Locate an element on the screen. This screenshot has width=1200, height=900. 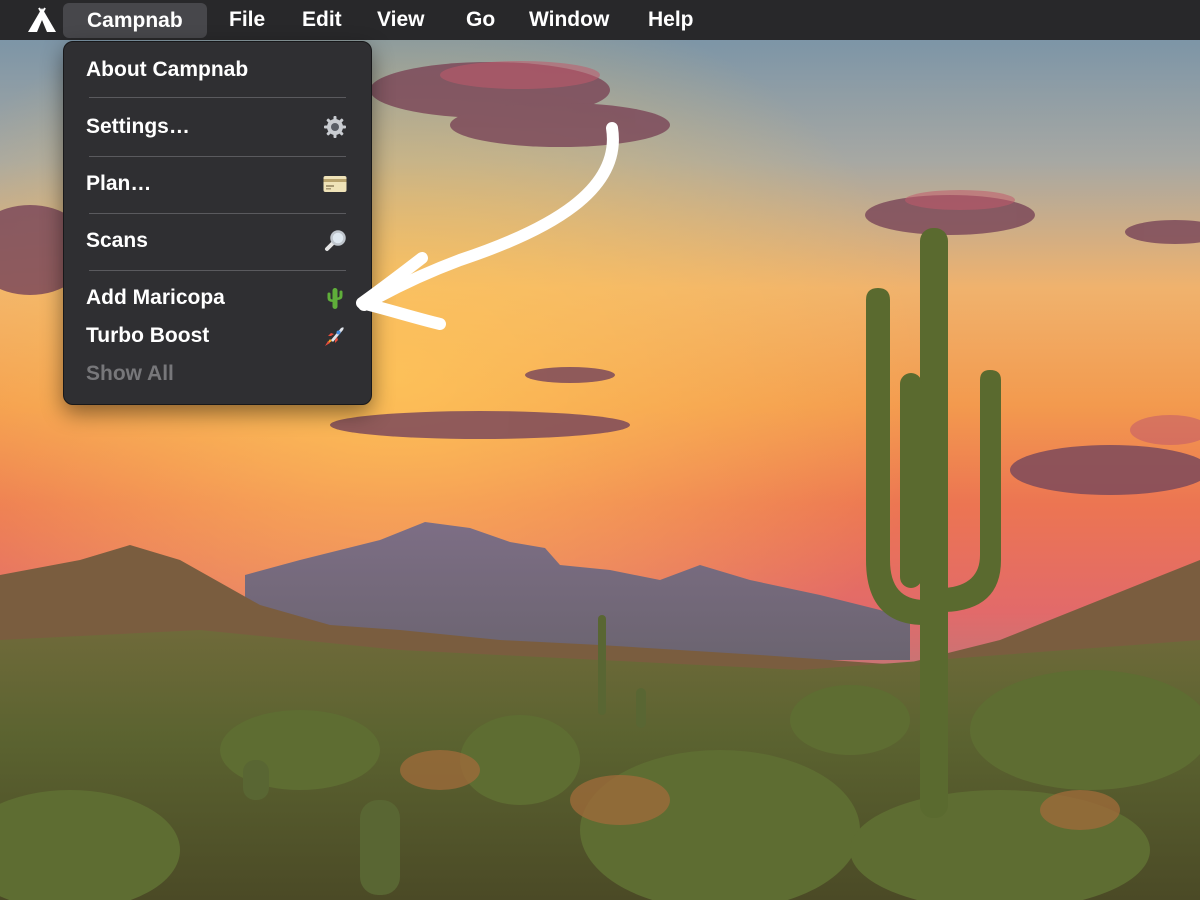
menu-bar: Campnab File Edit View Go Window Help is located at coordinates (600, 20).